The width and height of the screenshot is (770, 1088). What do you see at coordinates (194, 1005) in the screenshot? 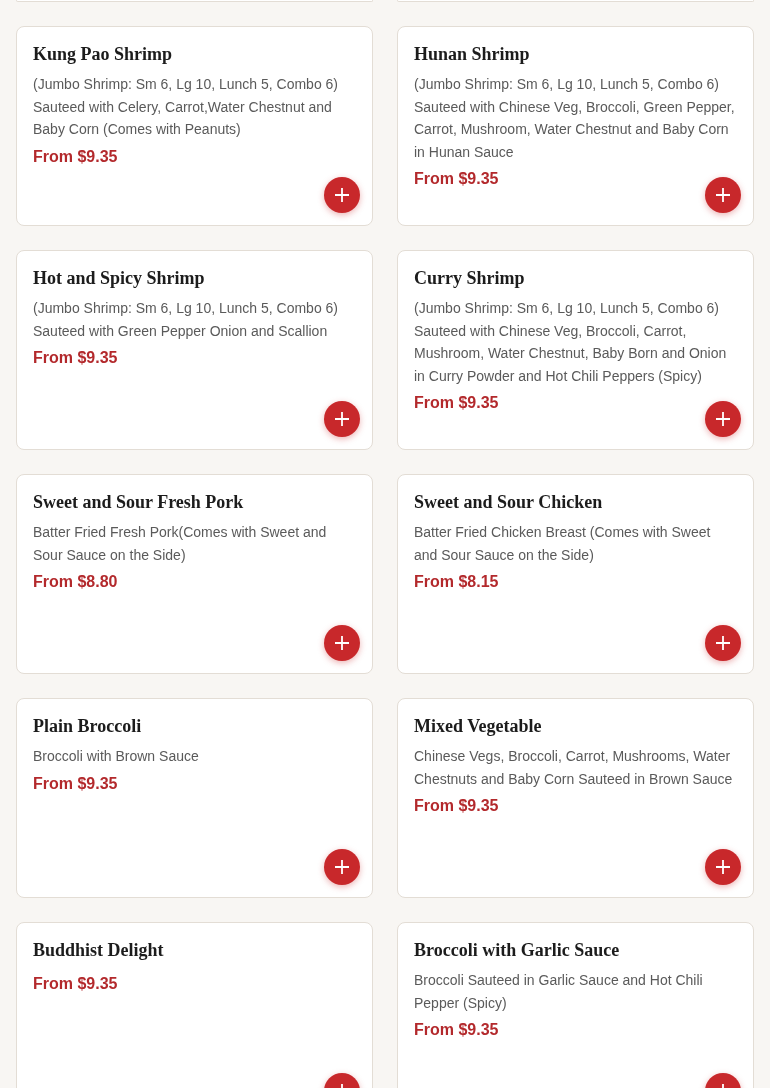
I see `menu-item-card: Buddhist Delight From $9.35` at bounding box center [194, 1005].